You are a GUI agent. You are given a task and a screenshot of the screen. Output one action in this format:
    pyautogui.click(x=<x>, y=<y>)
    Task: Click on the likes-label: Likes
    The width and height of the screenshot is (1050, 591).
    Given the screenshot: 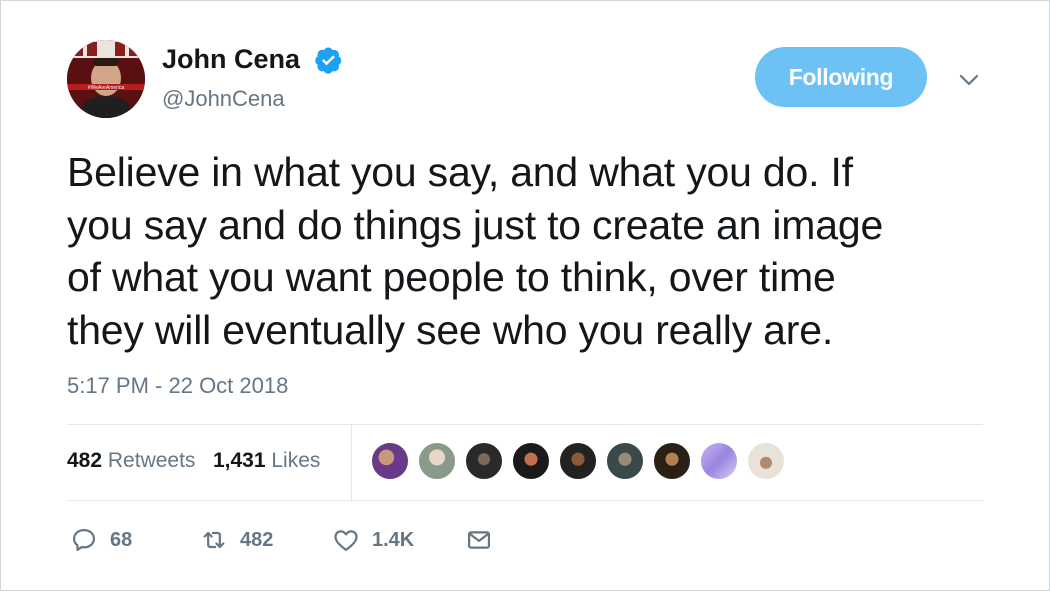 What is the action you would take?
    pyautogui.click(x=296, y=460)
    